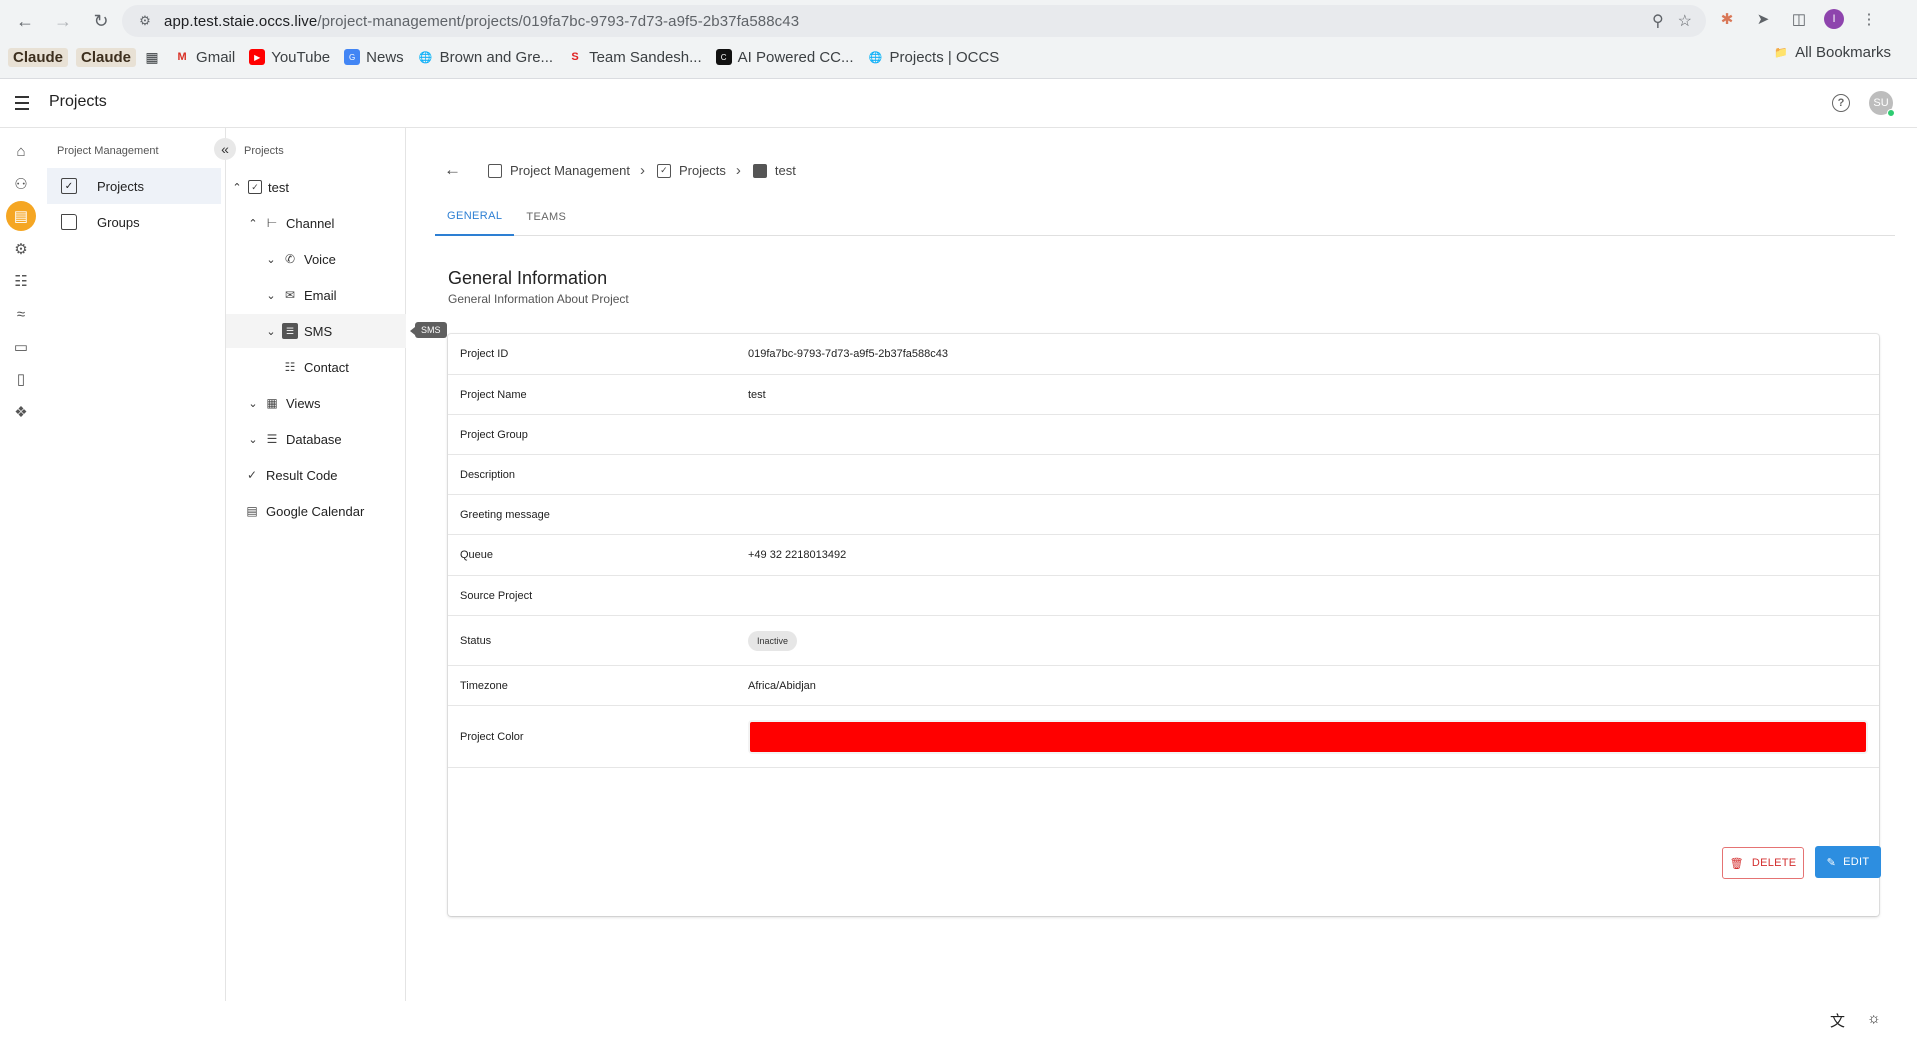 The height and width of the screenshot is (1038, 1917). I want to click on tree-item-channel: ⌃ ⊢ Channel, so click(290, 223).